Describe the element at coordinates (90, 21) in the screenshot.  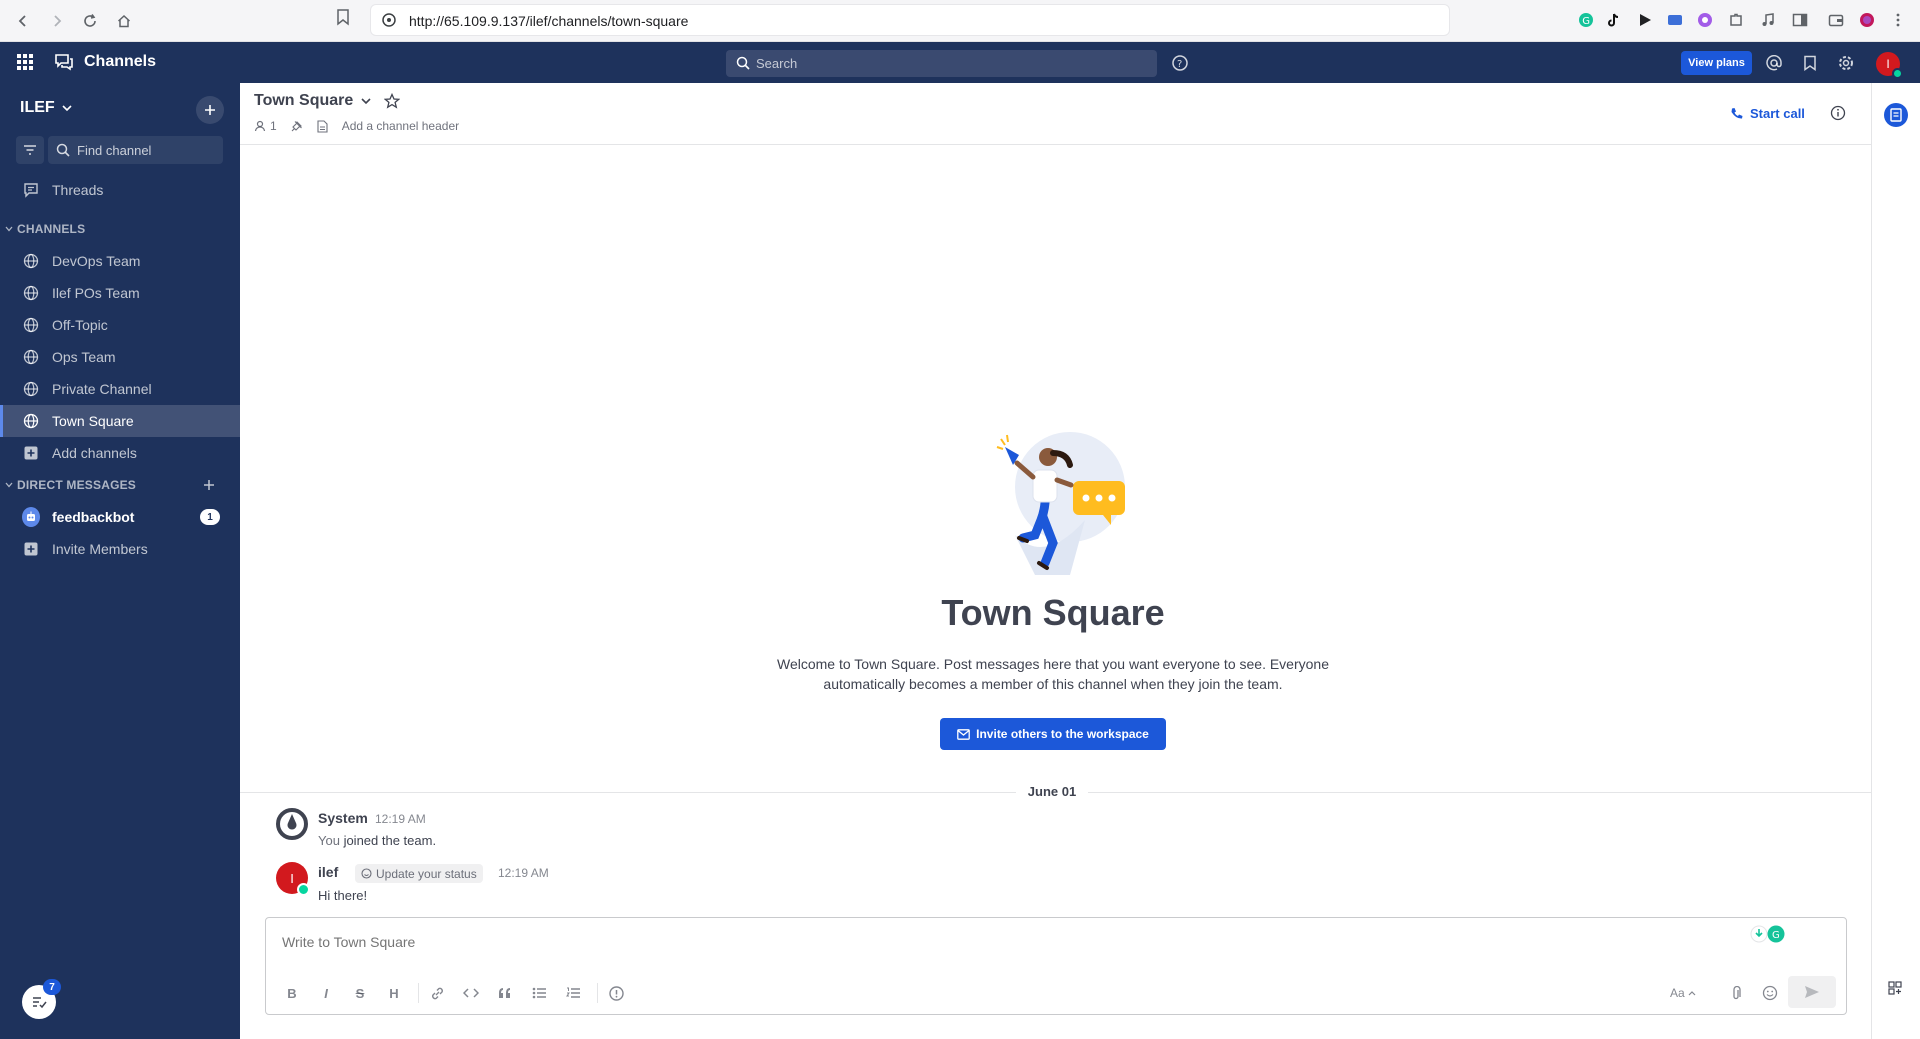
I see `reload-icon` at that location.